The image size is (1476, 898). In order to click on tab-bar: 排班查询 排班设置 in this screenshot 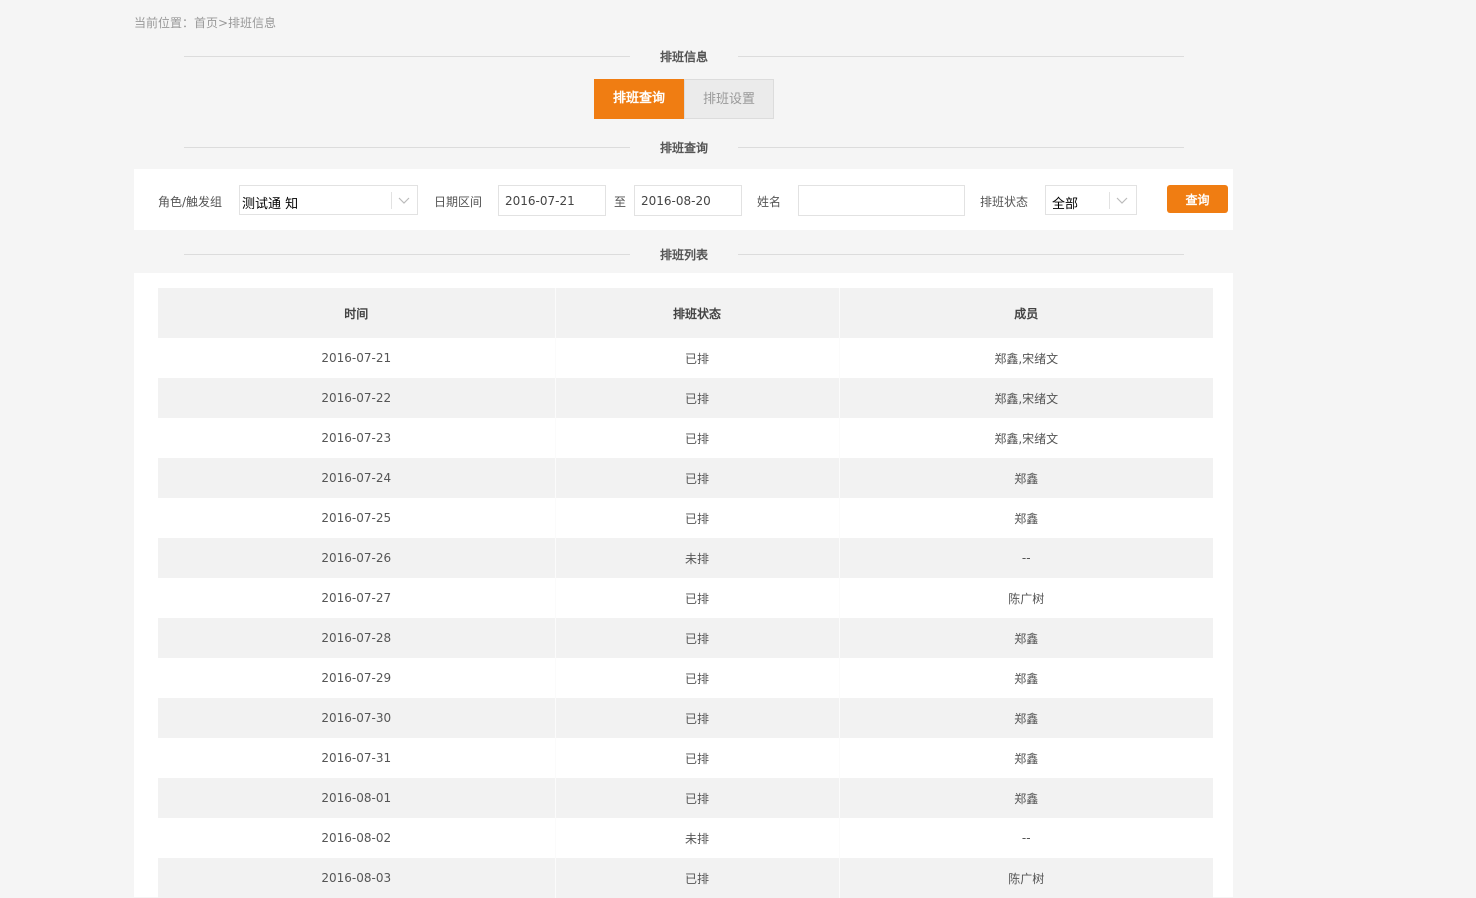, I will do `click(684, 99)`.